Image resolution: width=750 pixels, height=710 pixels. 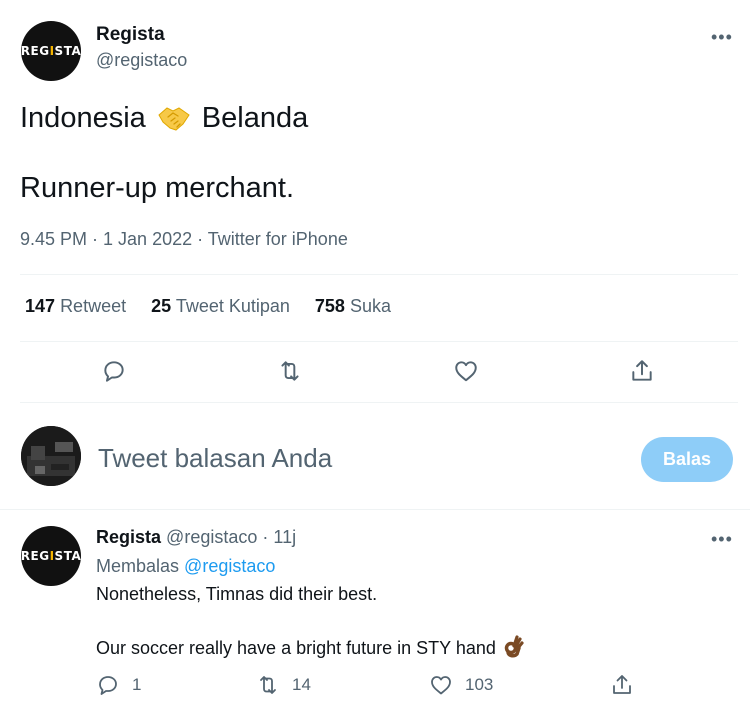 I want to click on replying-label: Membalas, so click(x=138, y=566).